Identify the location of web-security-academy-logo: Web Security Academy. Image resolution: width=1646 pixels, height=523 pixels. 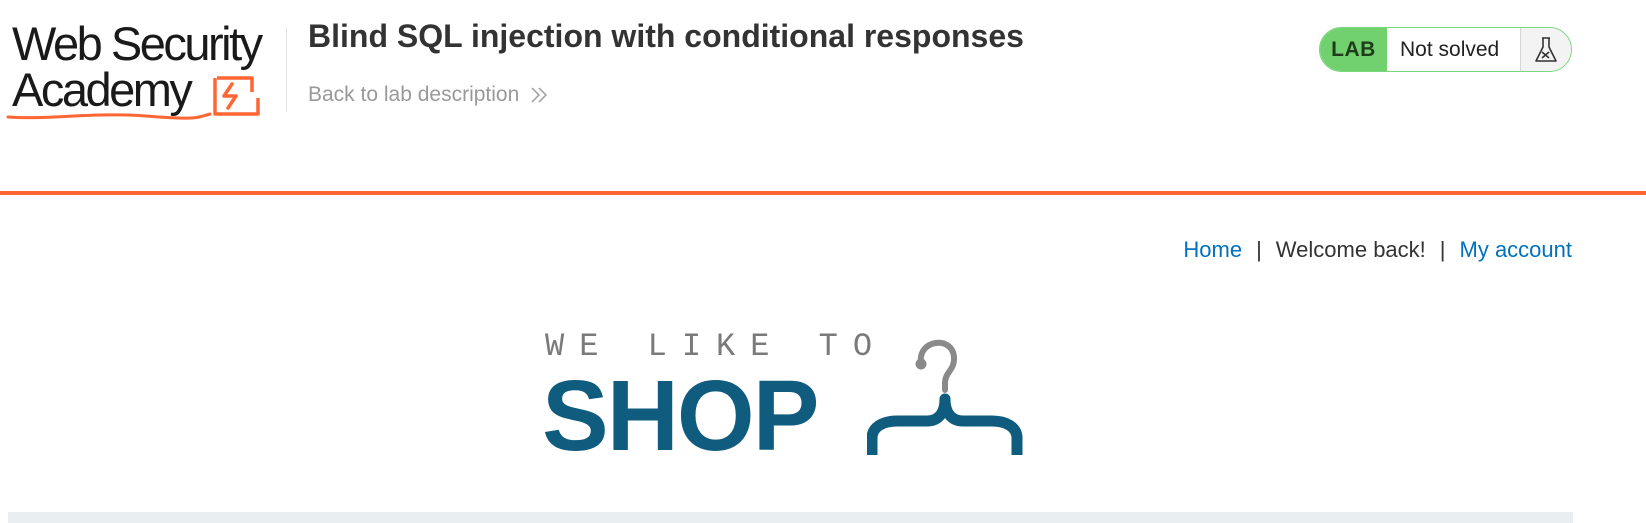
(141, 71).